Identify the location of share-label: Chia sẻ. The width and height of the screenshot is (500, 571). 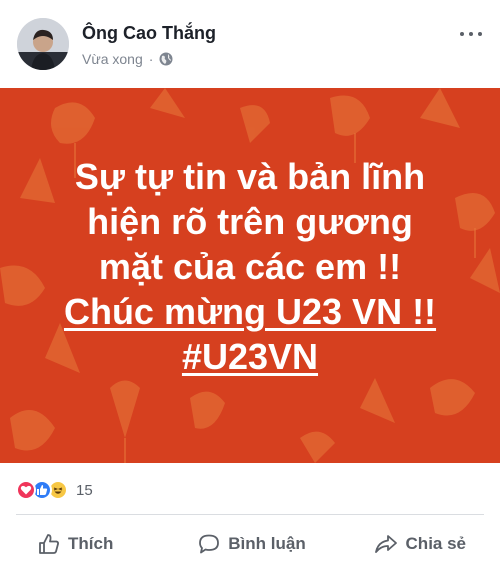
(436, 543).